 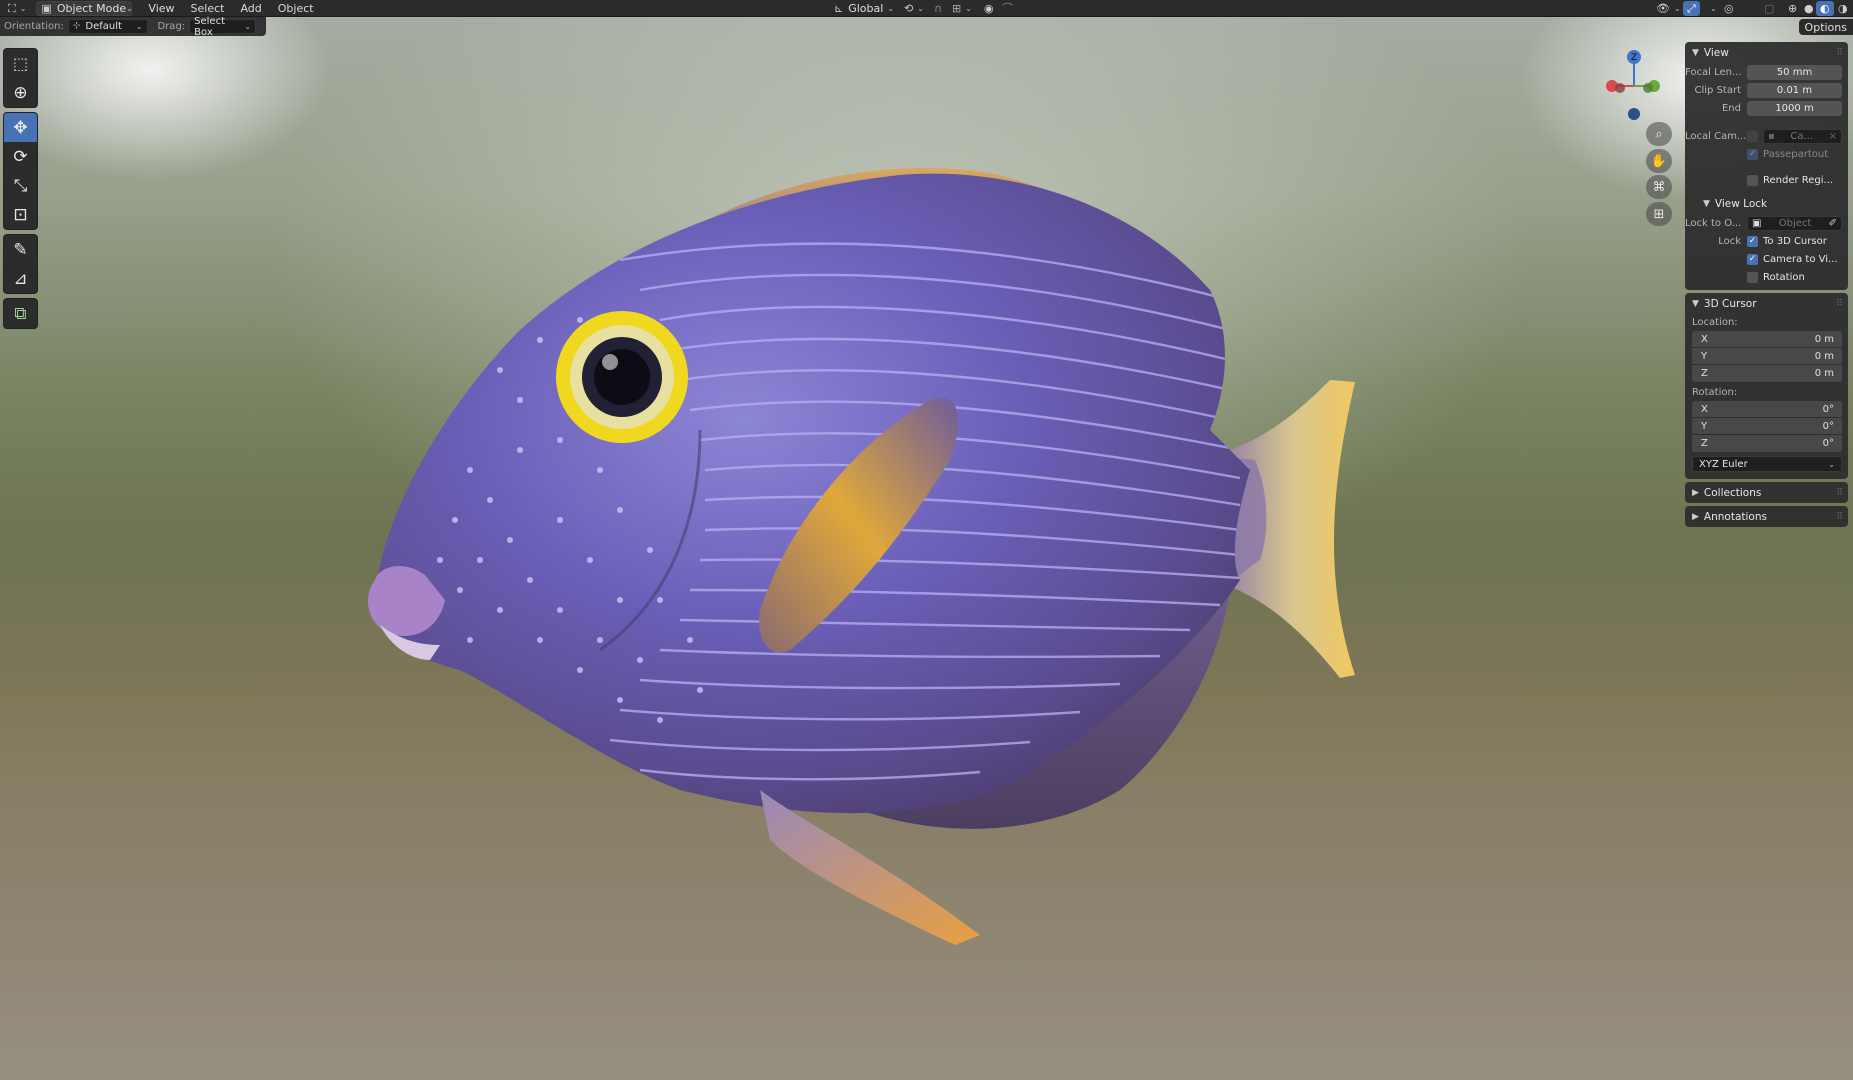 What do you see at coordinates (17, 8) in the screenshot?
I see `editor-type-button: ⛶ ⌄` at bounding box center [17, 8].